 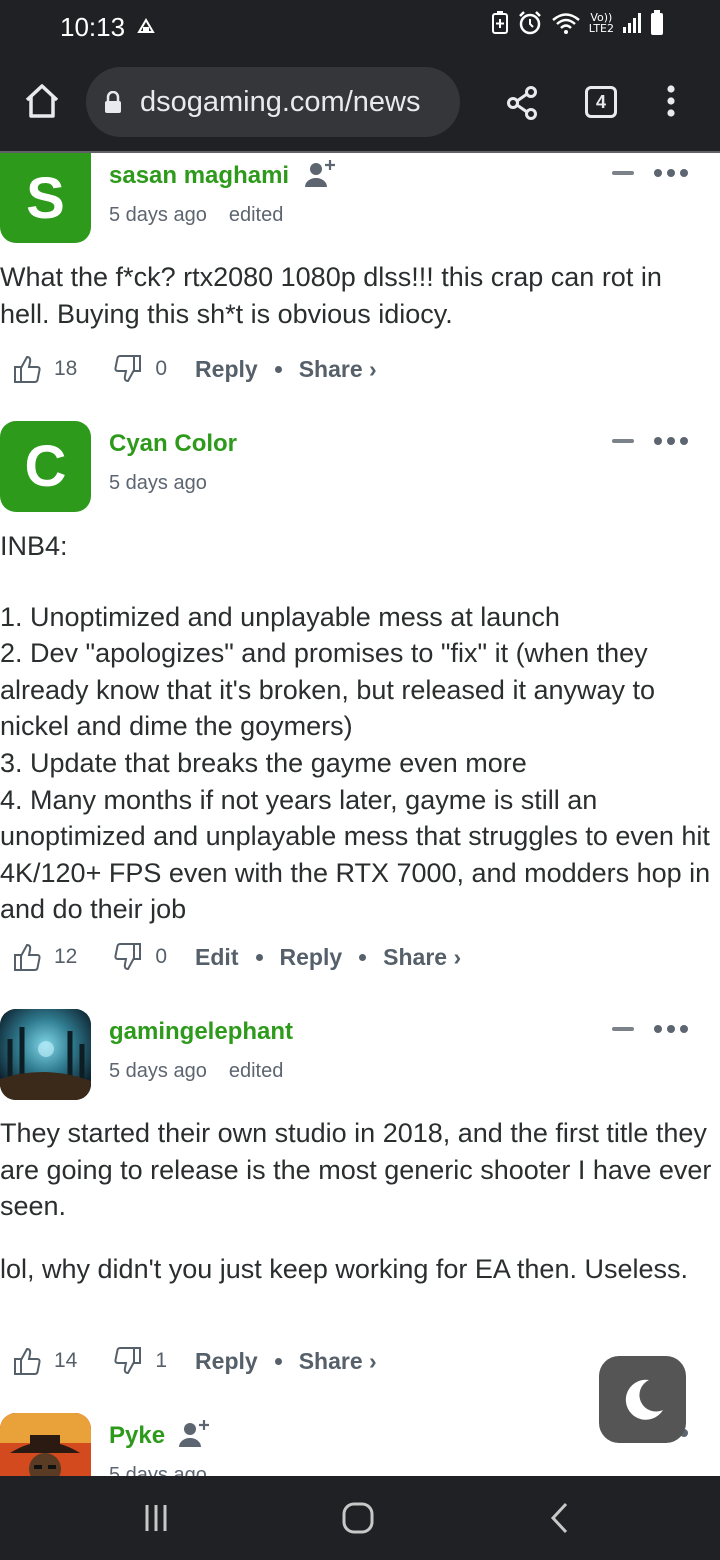 I want to click on recent-apps-button, so click(x=156, y=1518).